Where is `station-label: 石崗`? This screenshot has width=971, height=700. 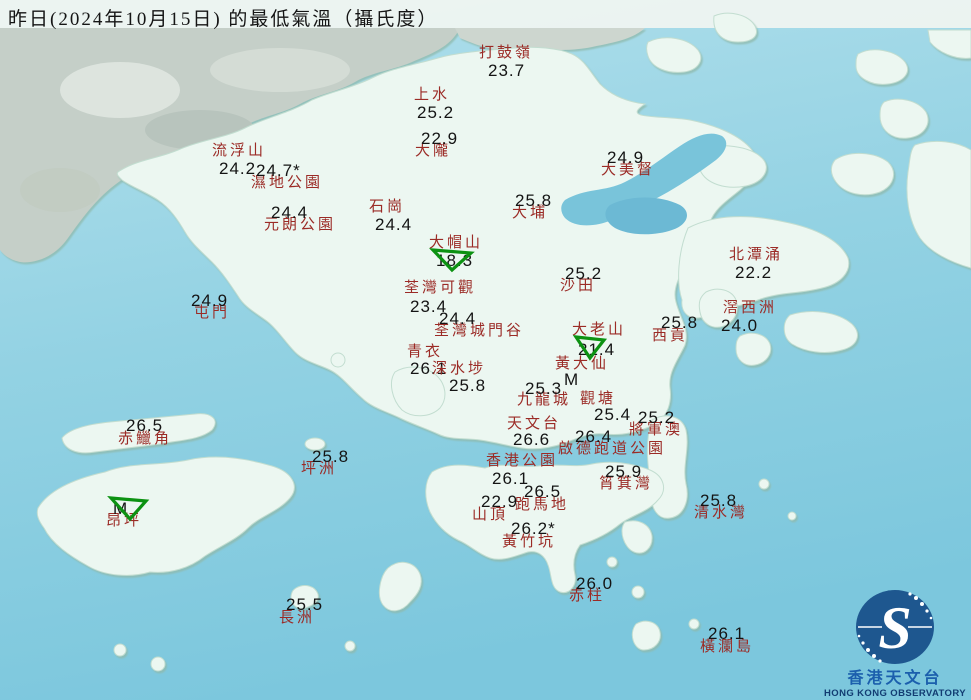
station-label: 石崗 is located at coordinates (387, 207).